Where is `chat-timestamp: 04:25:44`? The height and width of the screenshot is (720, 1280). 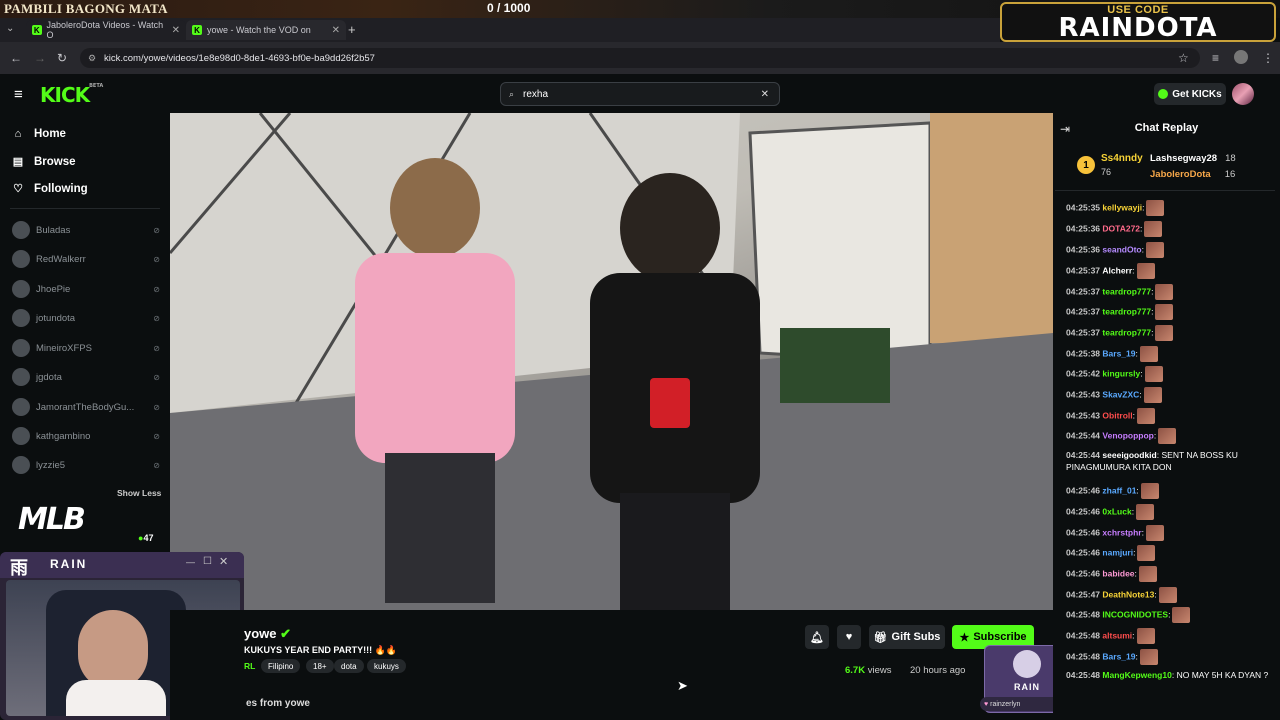 chat-timestamp: 04:25:44 is located at coordinates (1083, 455).